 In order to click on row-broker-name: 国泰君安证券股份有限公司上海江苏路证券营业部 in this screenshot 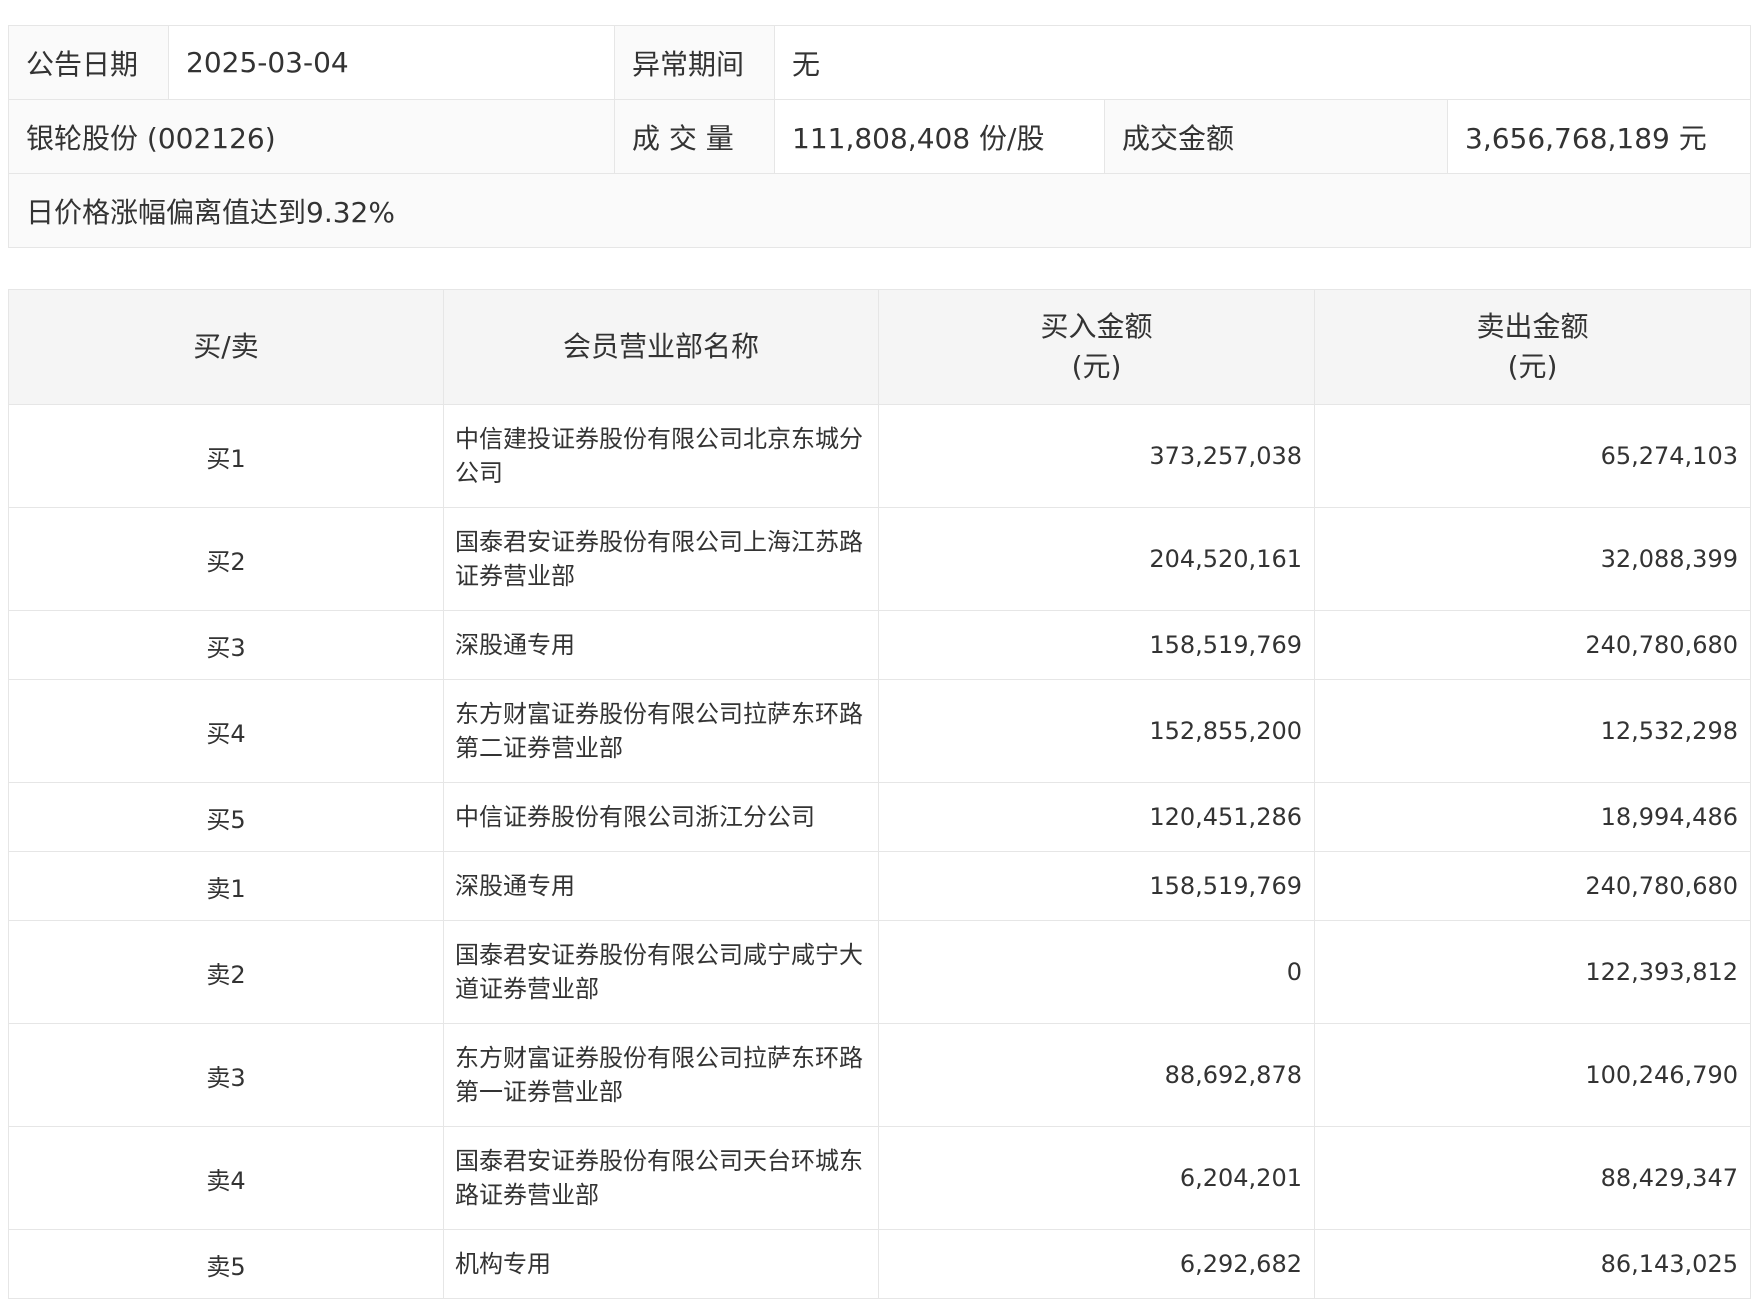, I will do `click(661, 559)`.